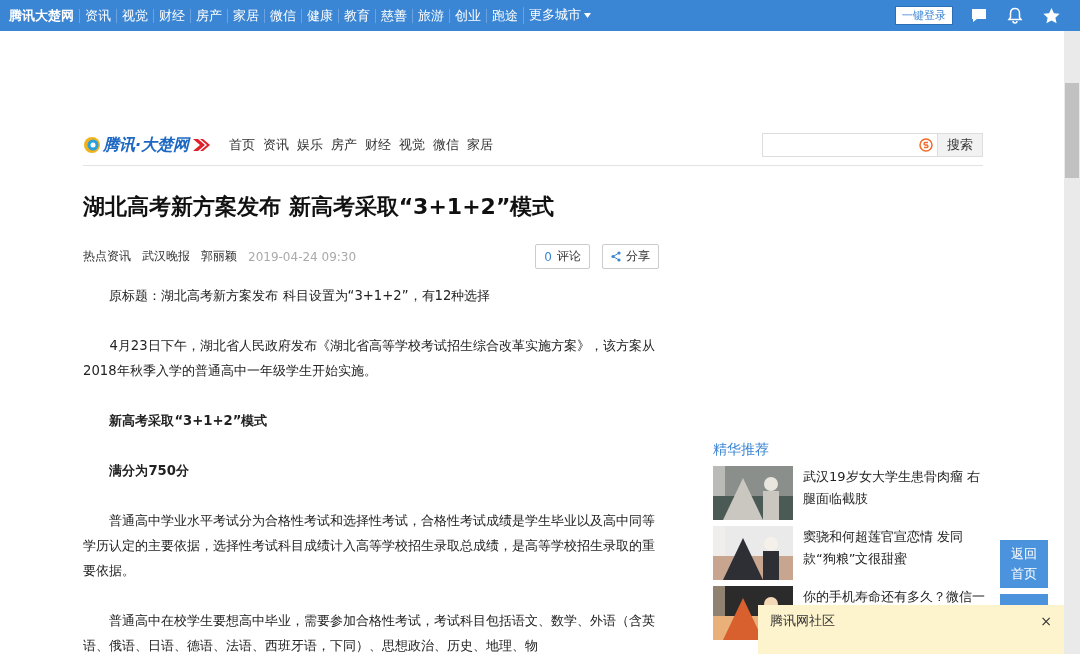  Describe the element at coordinates (41, 15) in the screenshot. I see `brand-link: 腾讯大楚网` at that location.